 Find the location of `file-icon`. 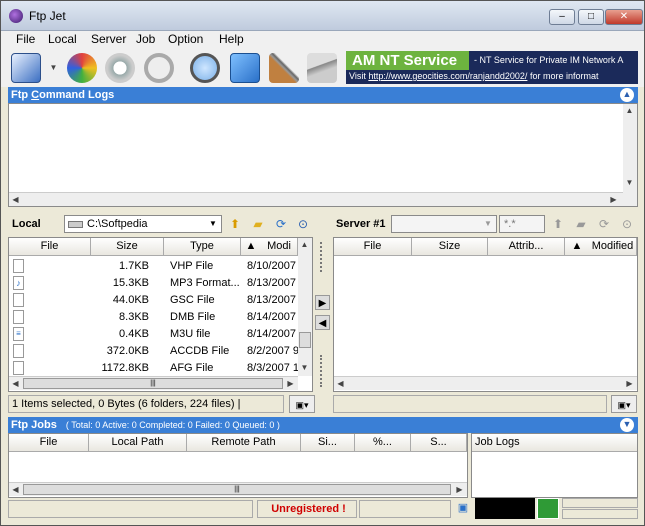

file-icon is located at coordinates (18, 266).